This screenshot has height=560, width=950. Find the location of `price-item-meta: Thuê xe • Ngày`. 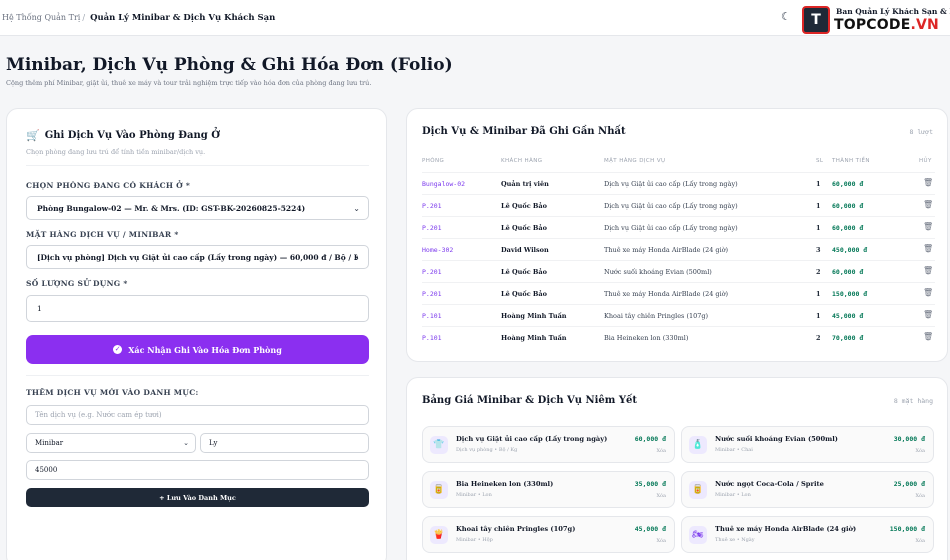

price-item-meta: Thuê xe • Ngày is located at coordinates (735, 540).